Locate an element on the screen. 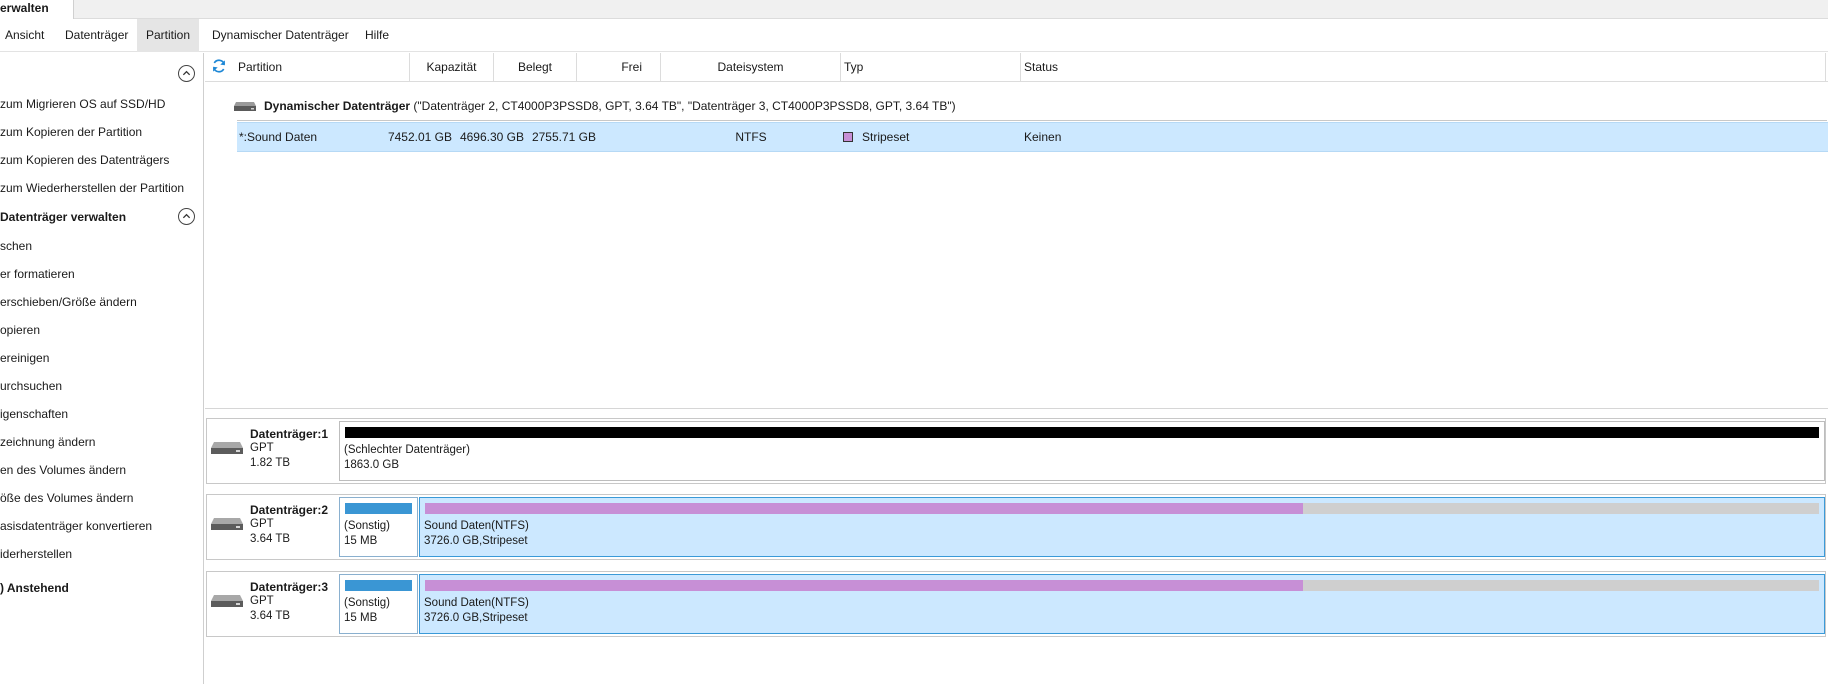 The height and width of the screenshot is (684, 1828). sidebar-wizard-restore-partition: zum Wiederherstellen der Partition is located at coordinates (92, 188).